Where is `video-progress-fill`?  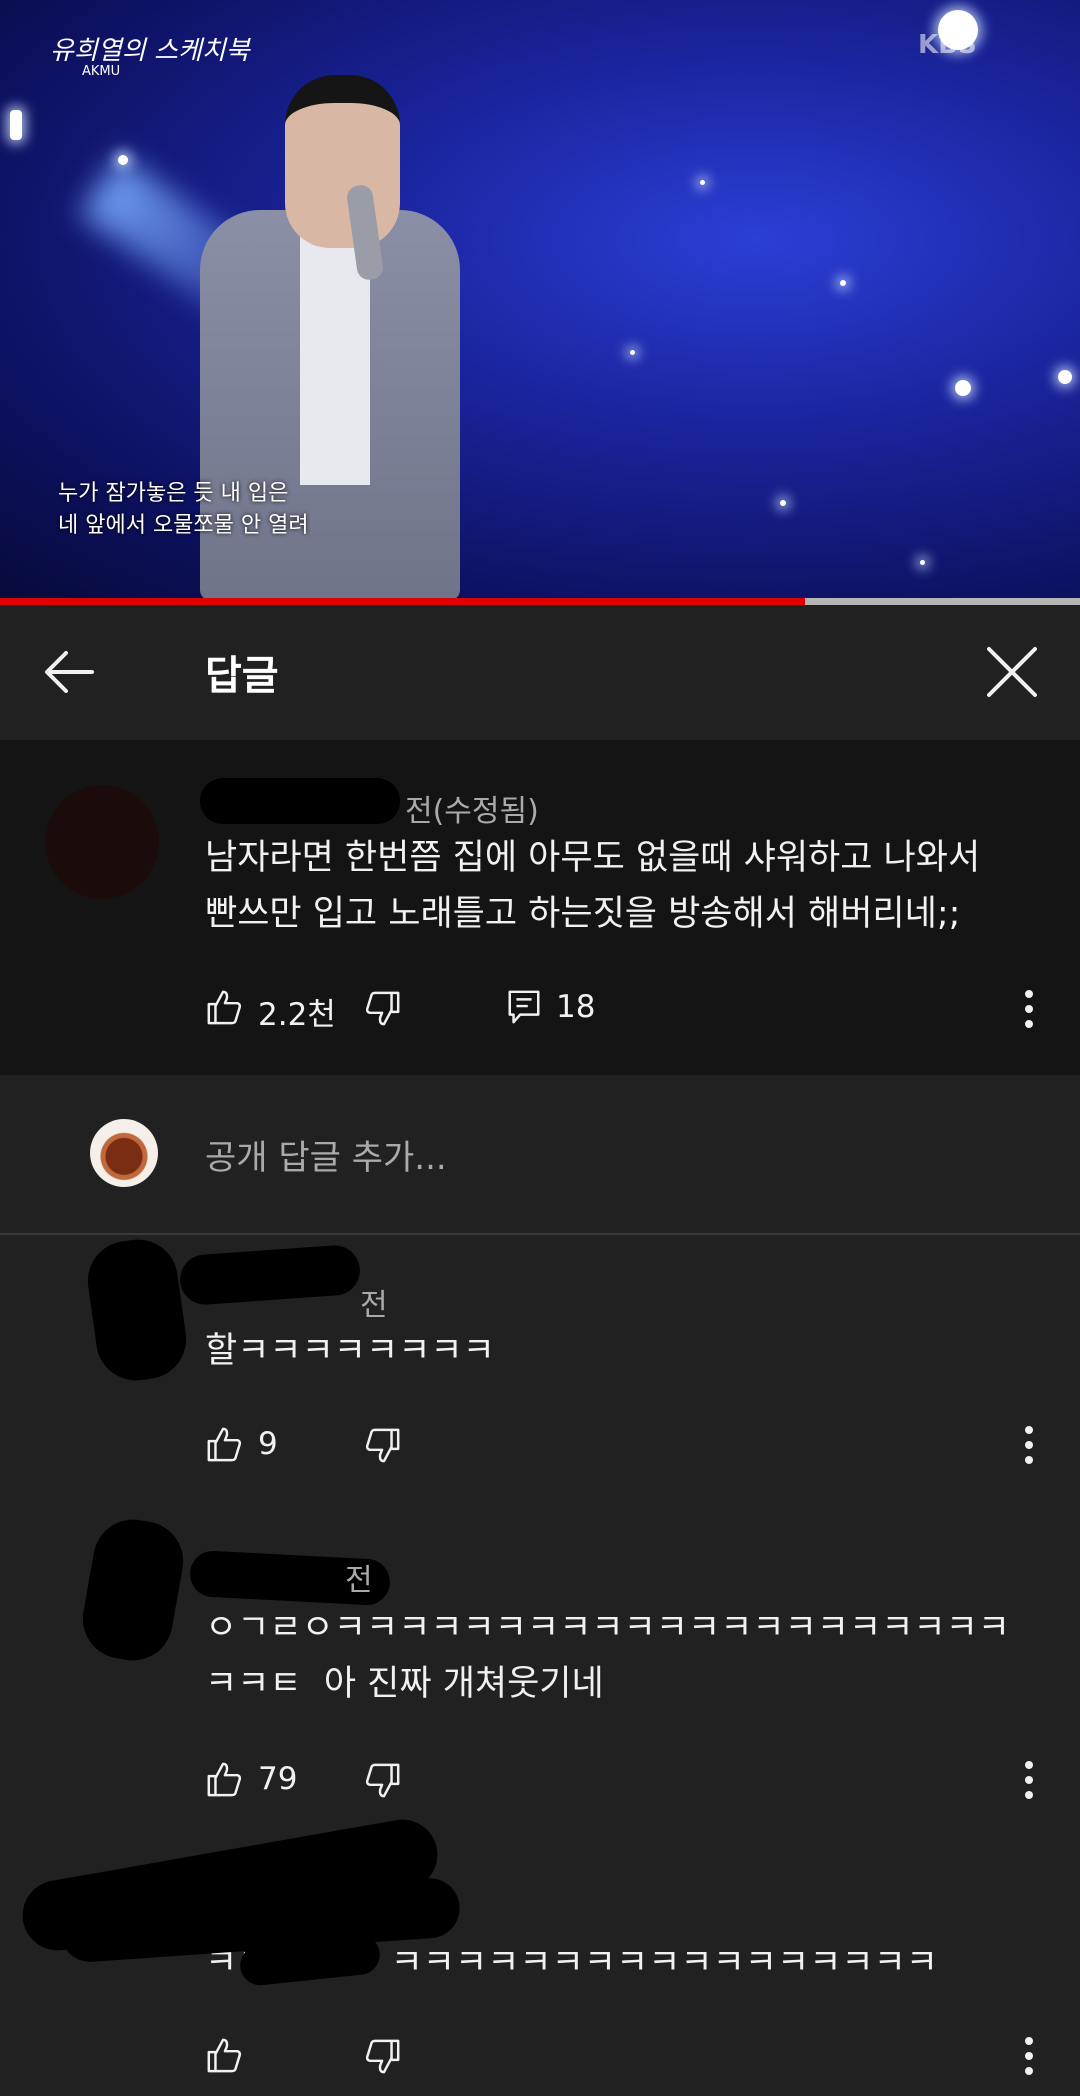
video-progress-fill is located at coordinates (402, 601).